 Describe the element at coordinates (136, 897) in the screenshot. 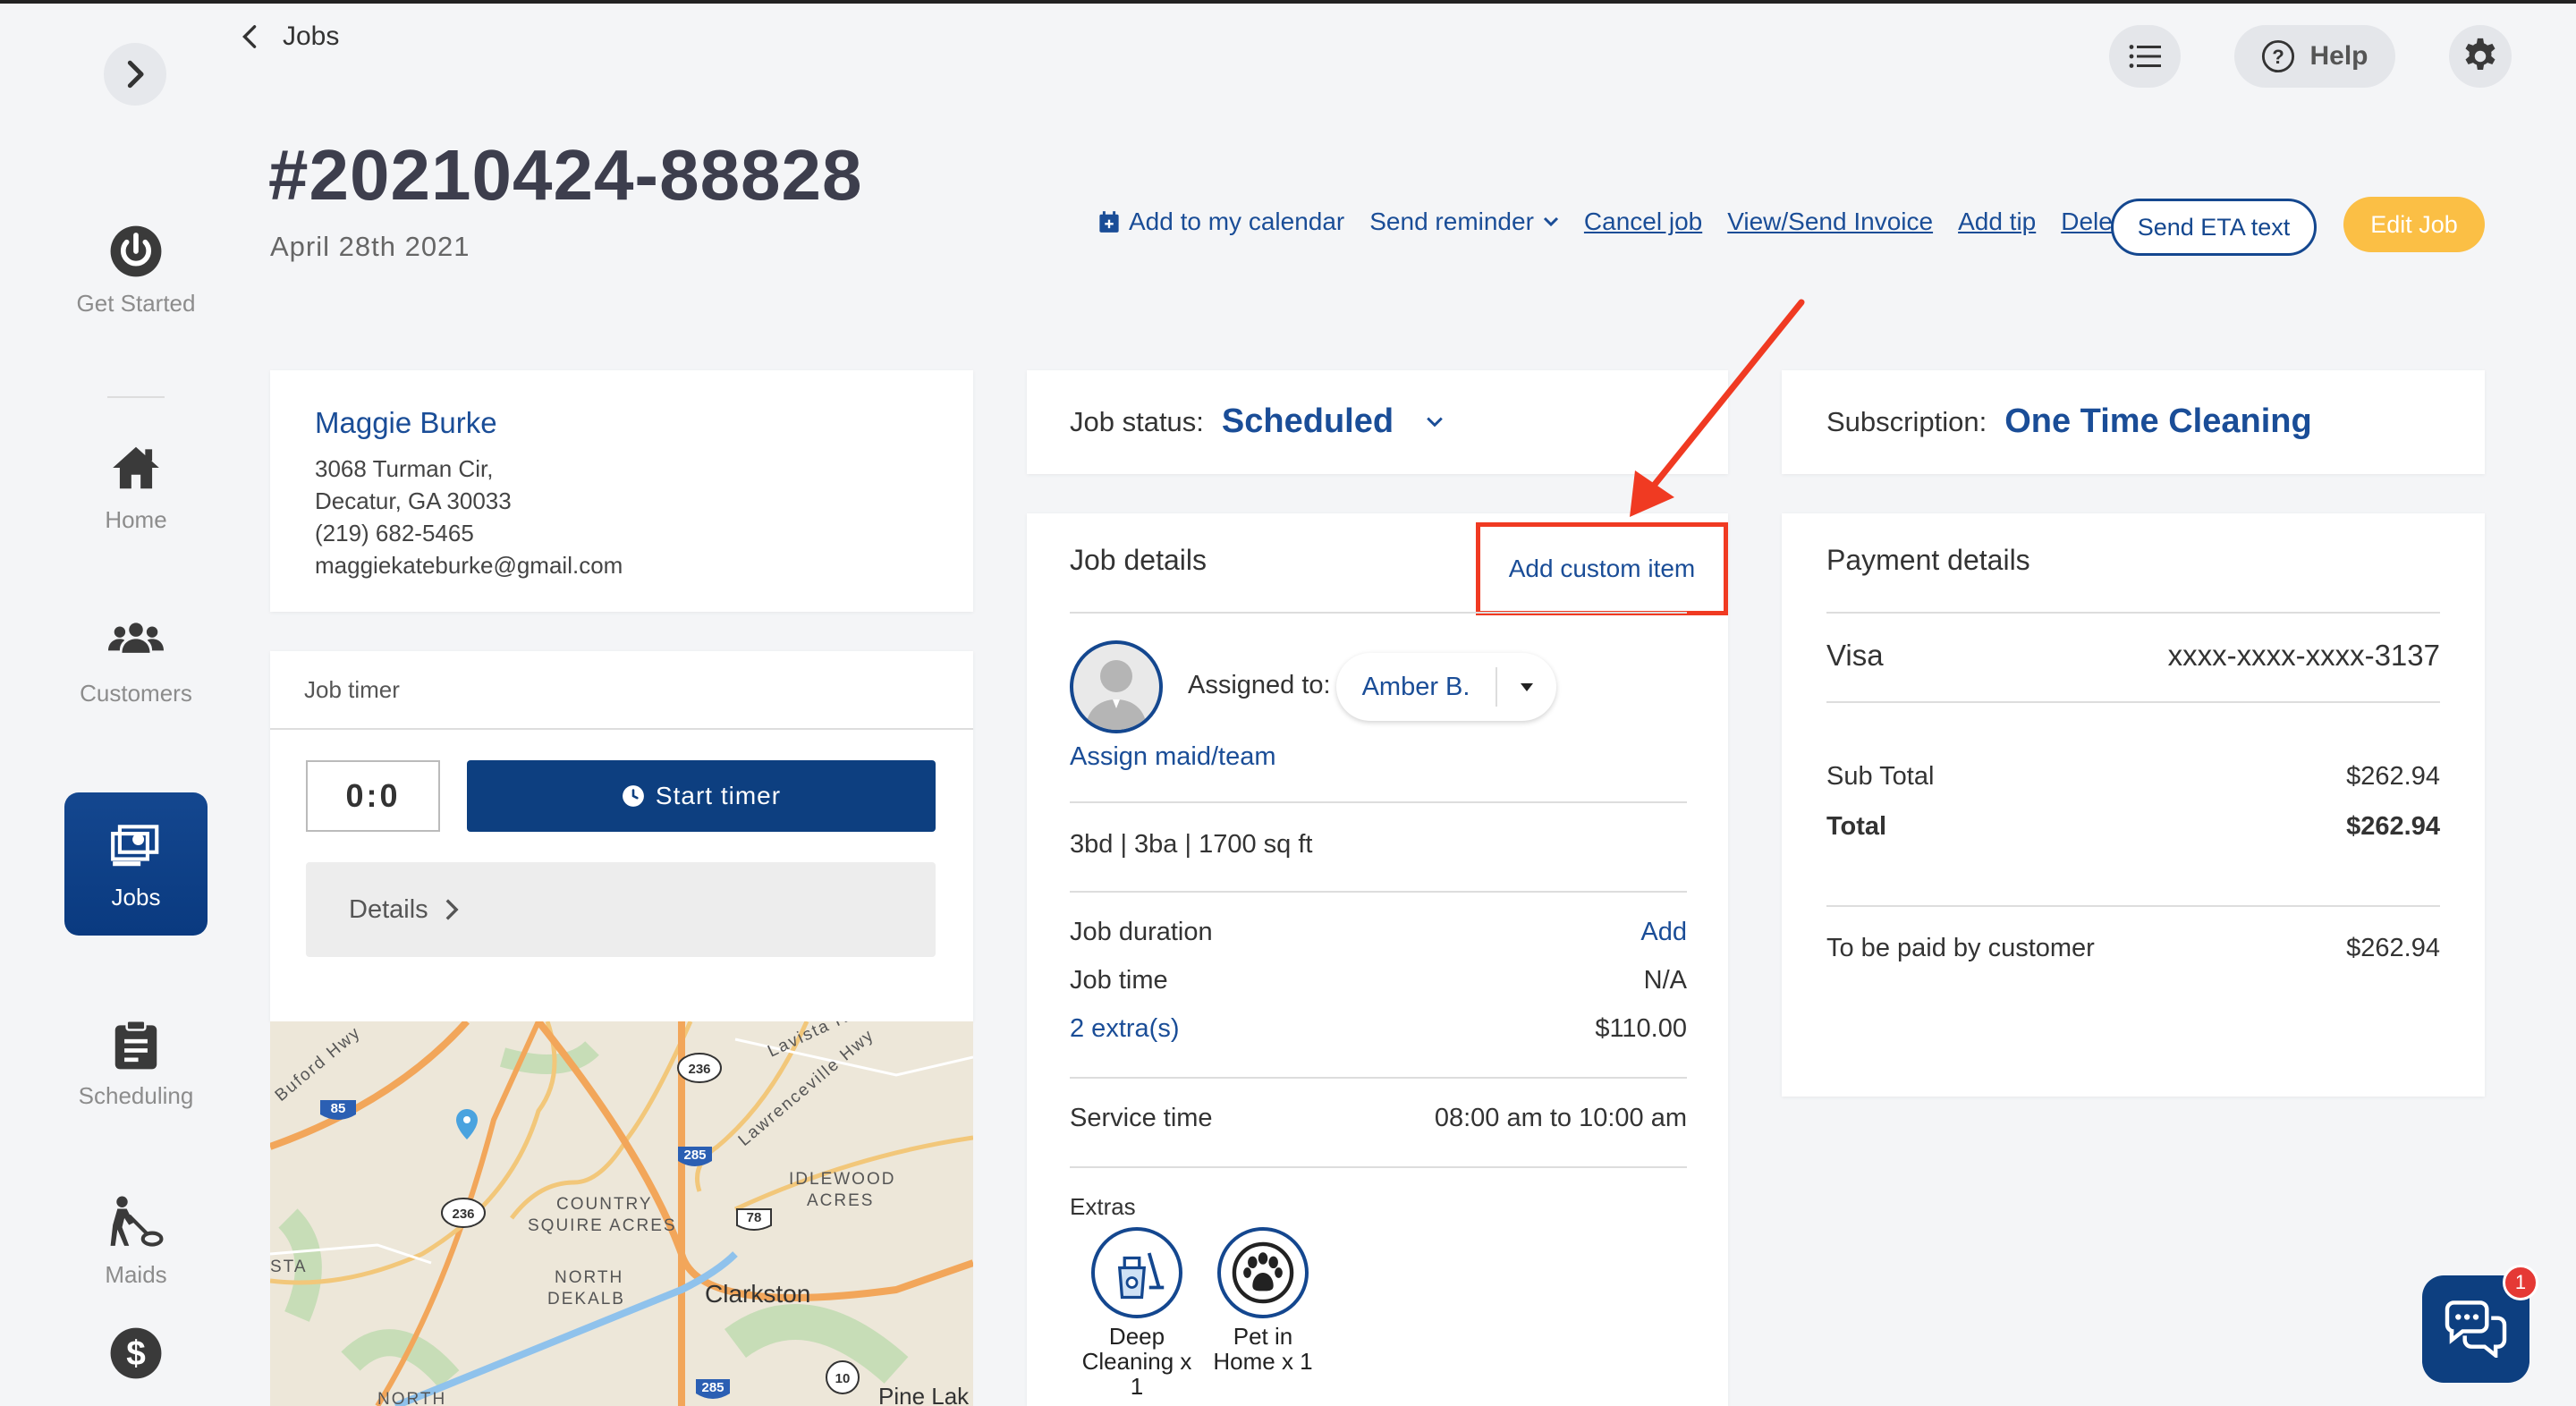

I see `sidebar-item-label: Jobs` at that location.